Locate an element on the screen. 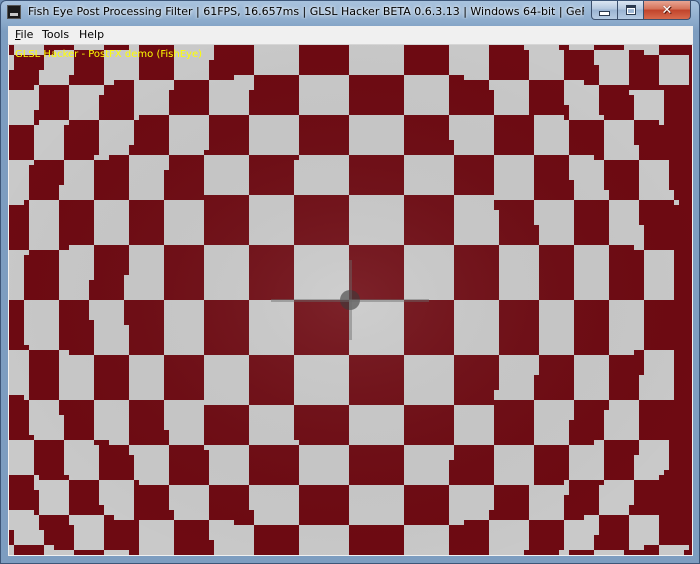 The width and height of the screenshot is (700, 564). demo-overlay-label: GLSL Hacker - PostFX demo (FishEye) is located at coordinates (109, 54).